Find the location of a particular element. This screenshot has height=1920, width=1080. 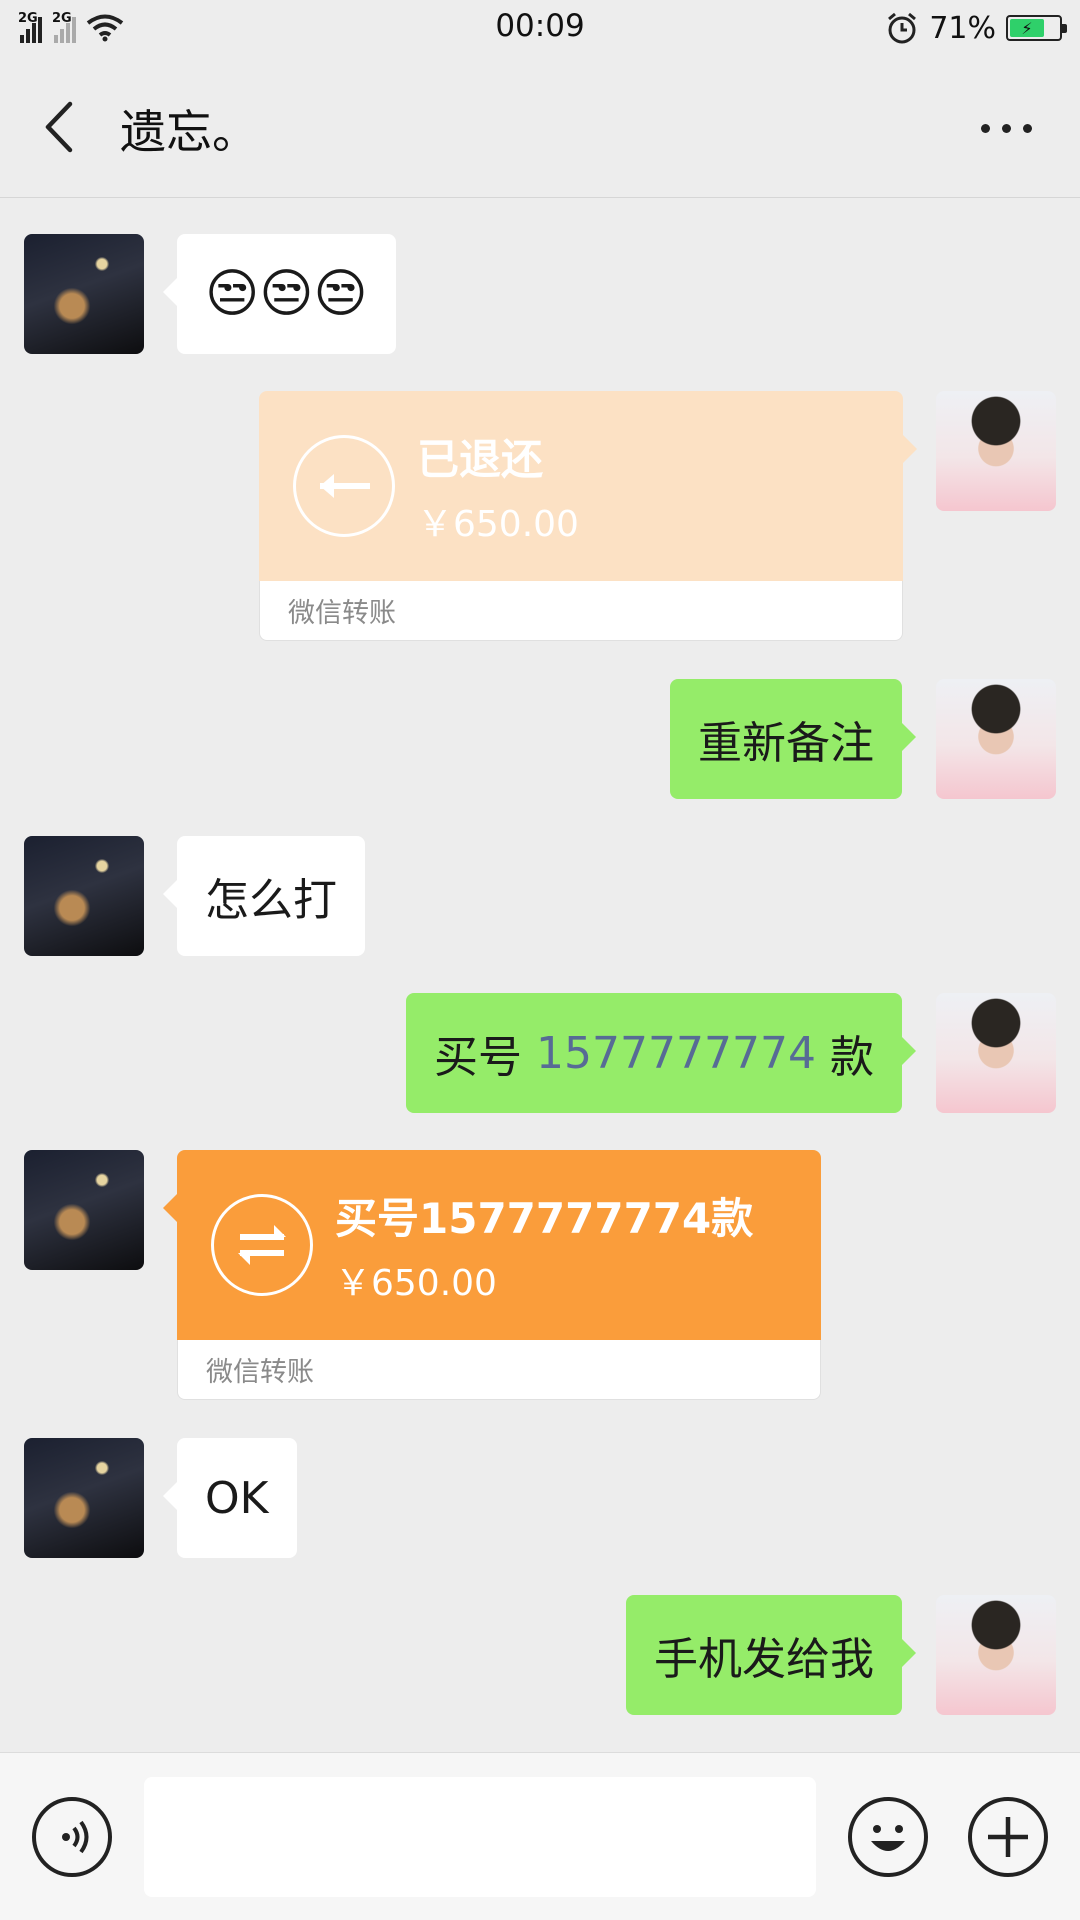

message-bubble: 😒😒😒 is located at coordinates (279, 294).